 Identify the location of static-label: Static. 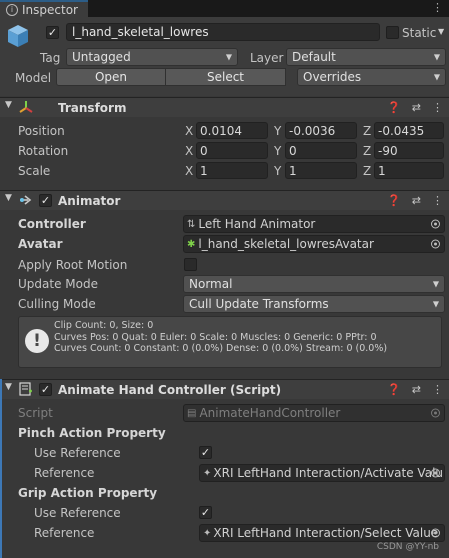
(419, 33).